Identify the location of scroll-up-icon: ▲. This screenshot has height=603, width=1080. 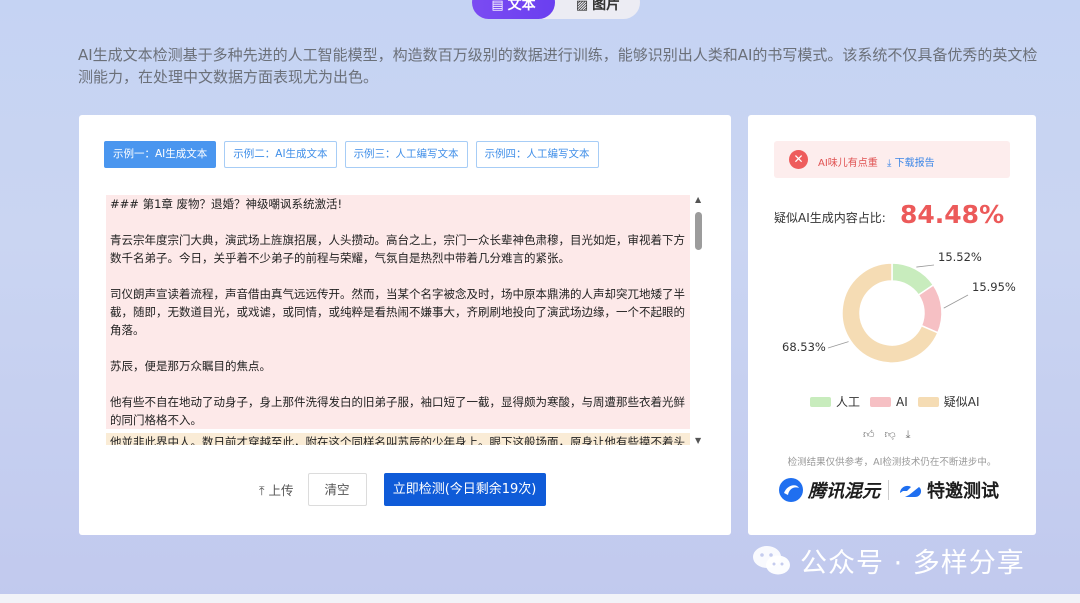
(698, 199).